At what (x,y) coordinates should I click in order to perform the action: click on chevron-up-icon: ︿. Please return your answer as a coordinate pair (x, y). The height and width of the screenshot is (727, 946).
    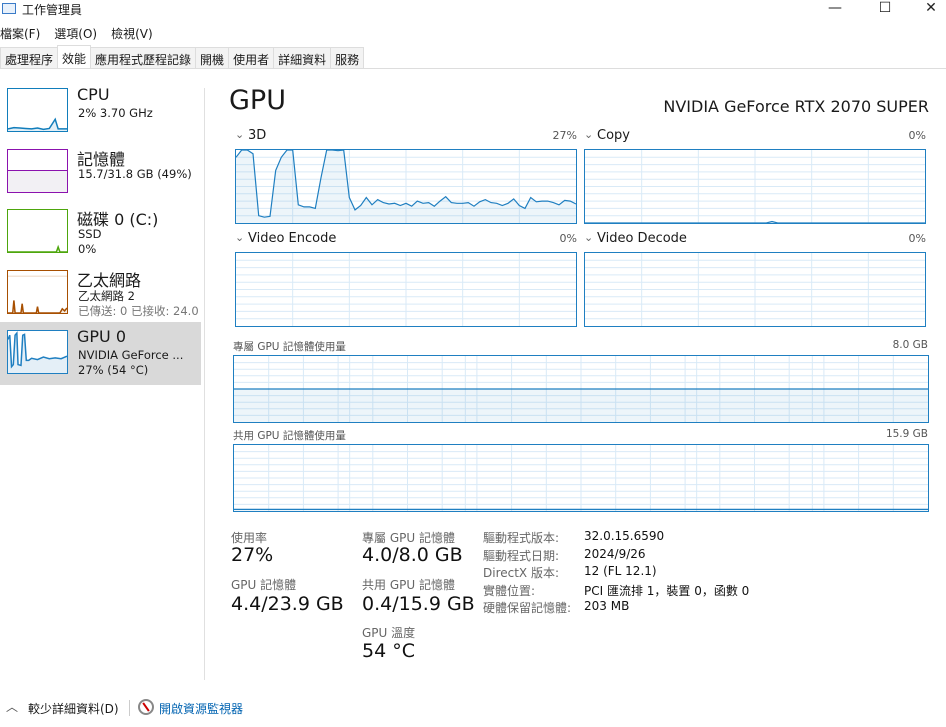
    Looking at the image, I should click on (12, 706).